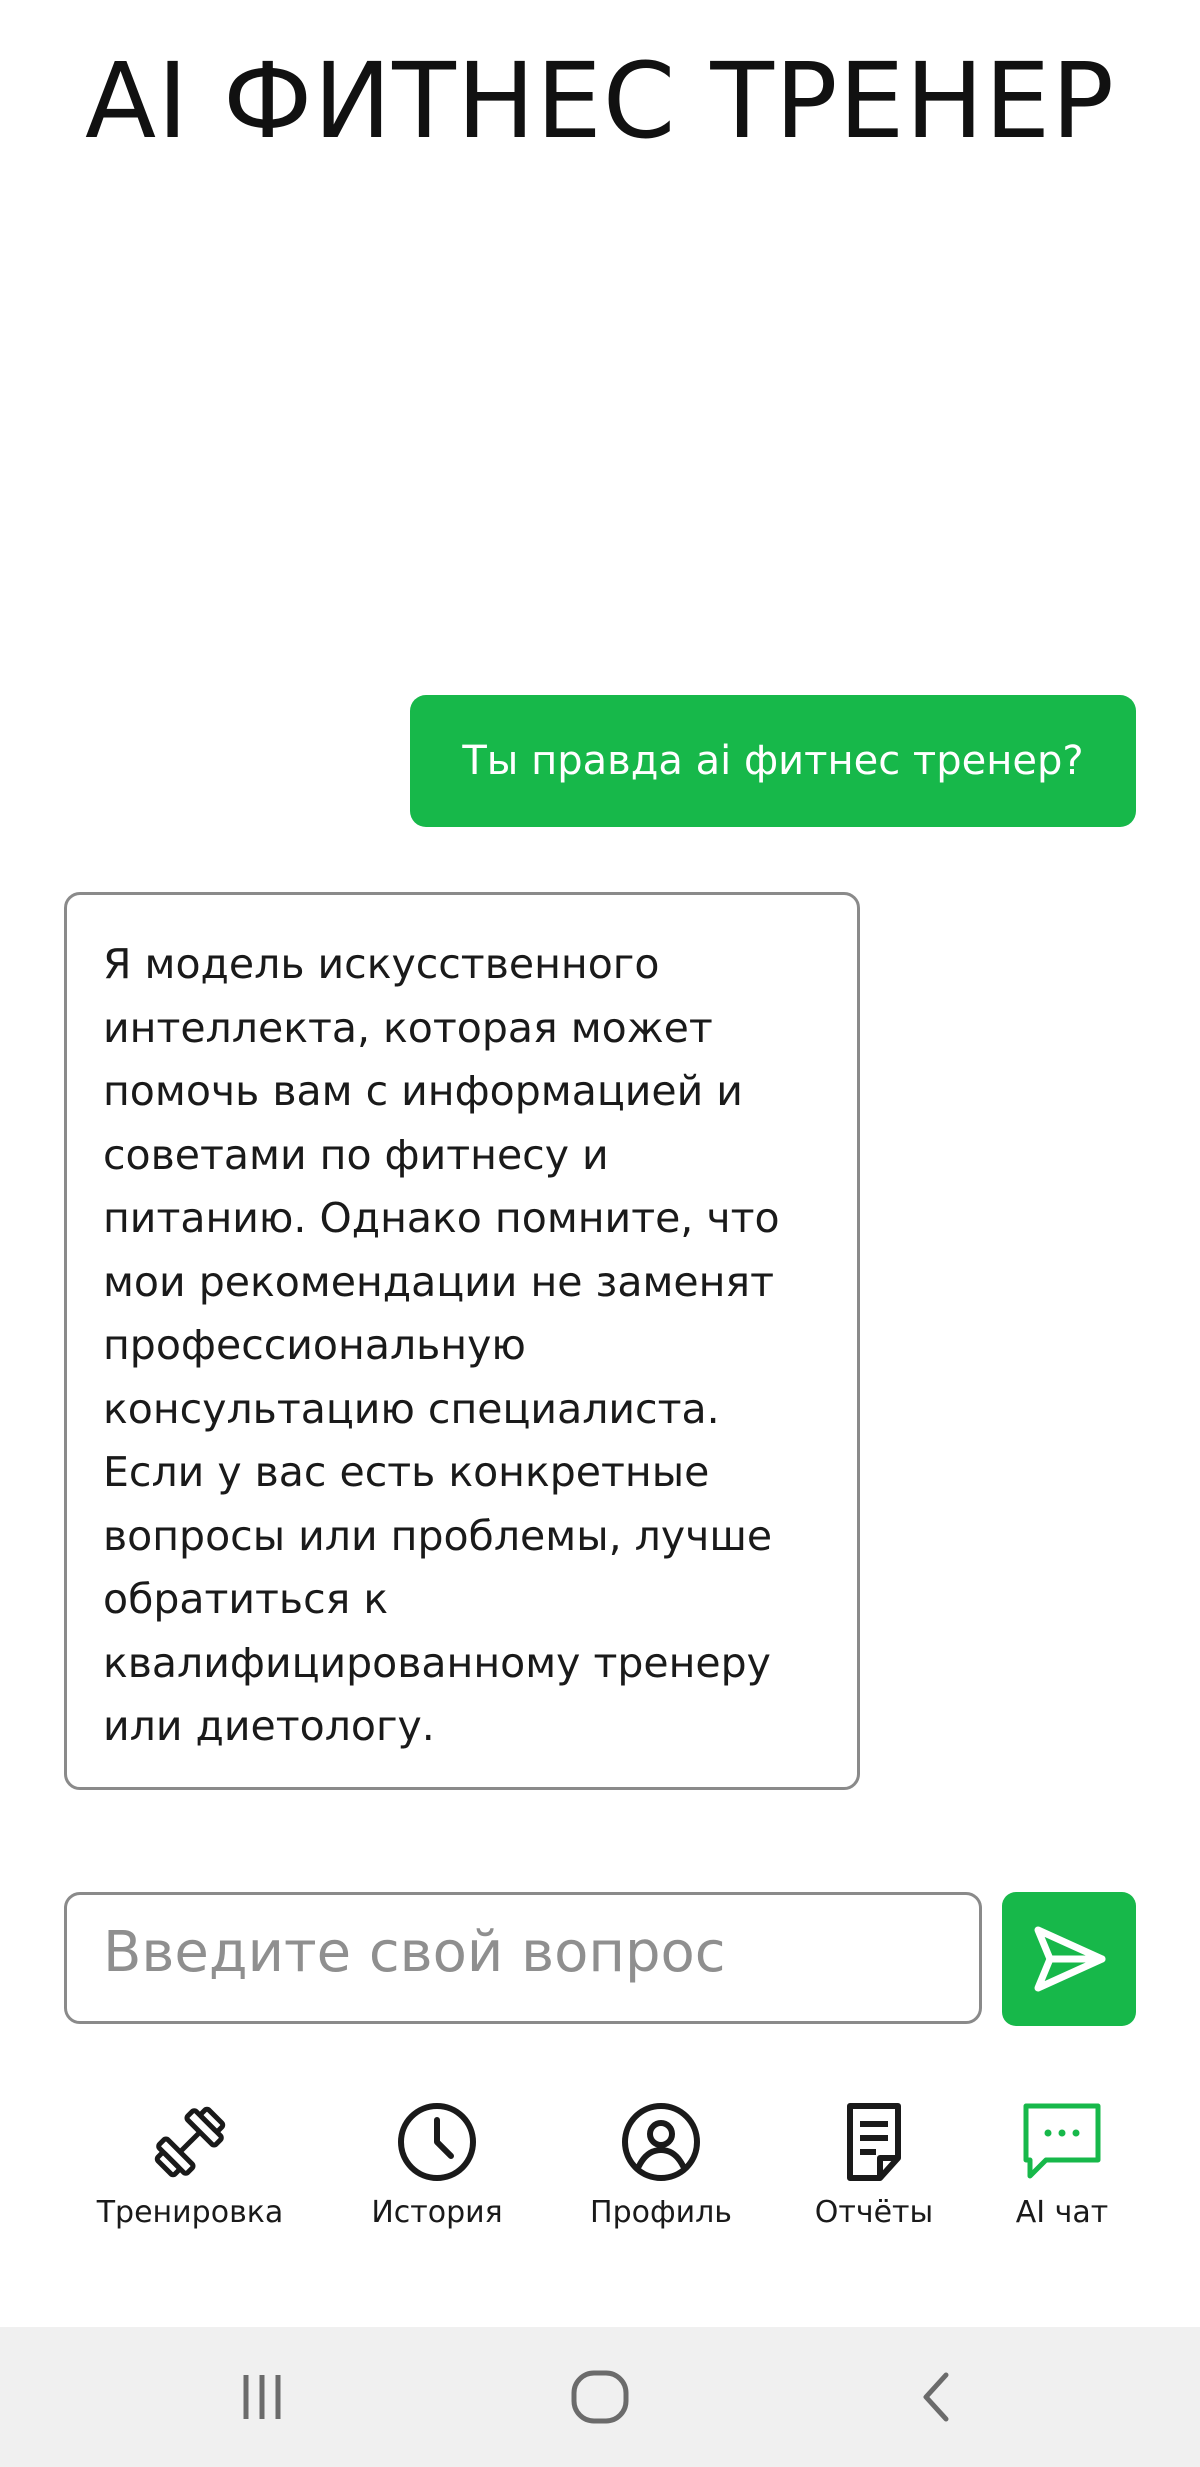 The height and width of the screenshot is (2467, 1200). I want to click on question-input, so click(523, 1958).